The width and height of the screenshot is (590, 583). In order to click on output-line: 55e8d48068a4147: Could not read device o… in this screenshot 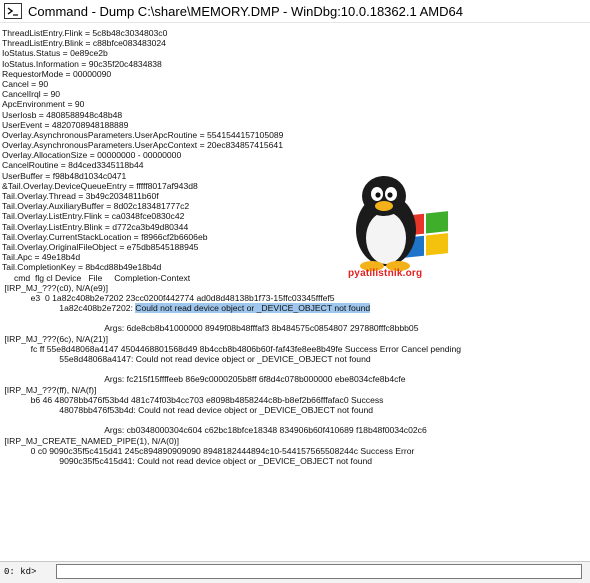, I will do `click(186, 359)`.